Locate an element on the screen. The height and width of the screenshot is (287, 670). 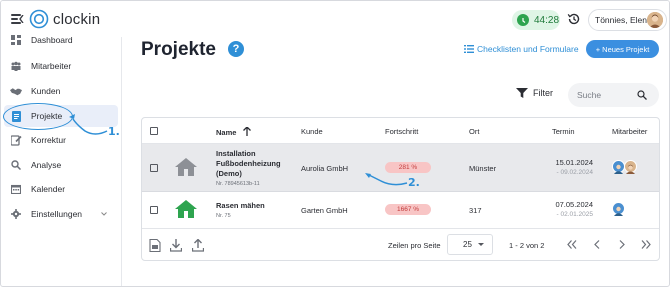
project-name-cell: Rasen mähen Nr. 75 is located at coordinates (240, 210).